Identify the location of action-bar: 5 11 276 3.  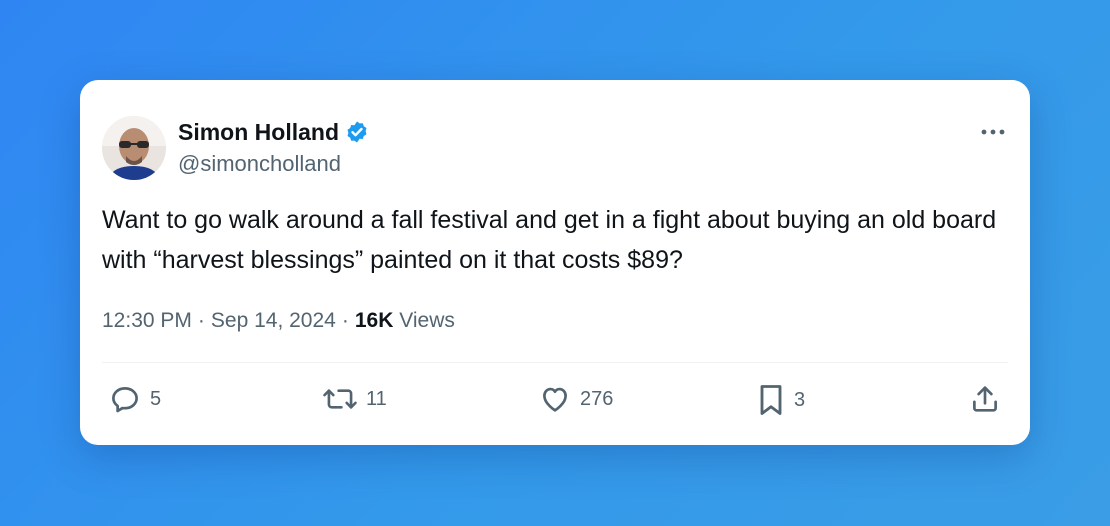
(558, 402).